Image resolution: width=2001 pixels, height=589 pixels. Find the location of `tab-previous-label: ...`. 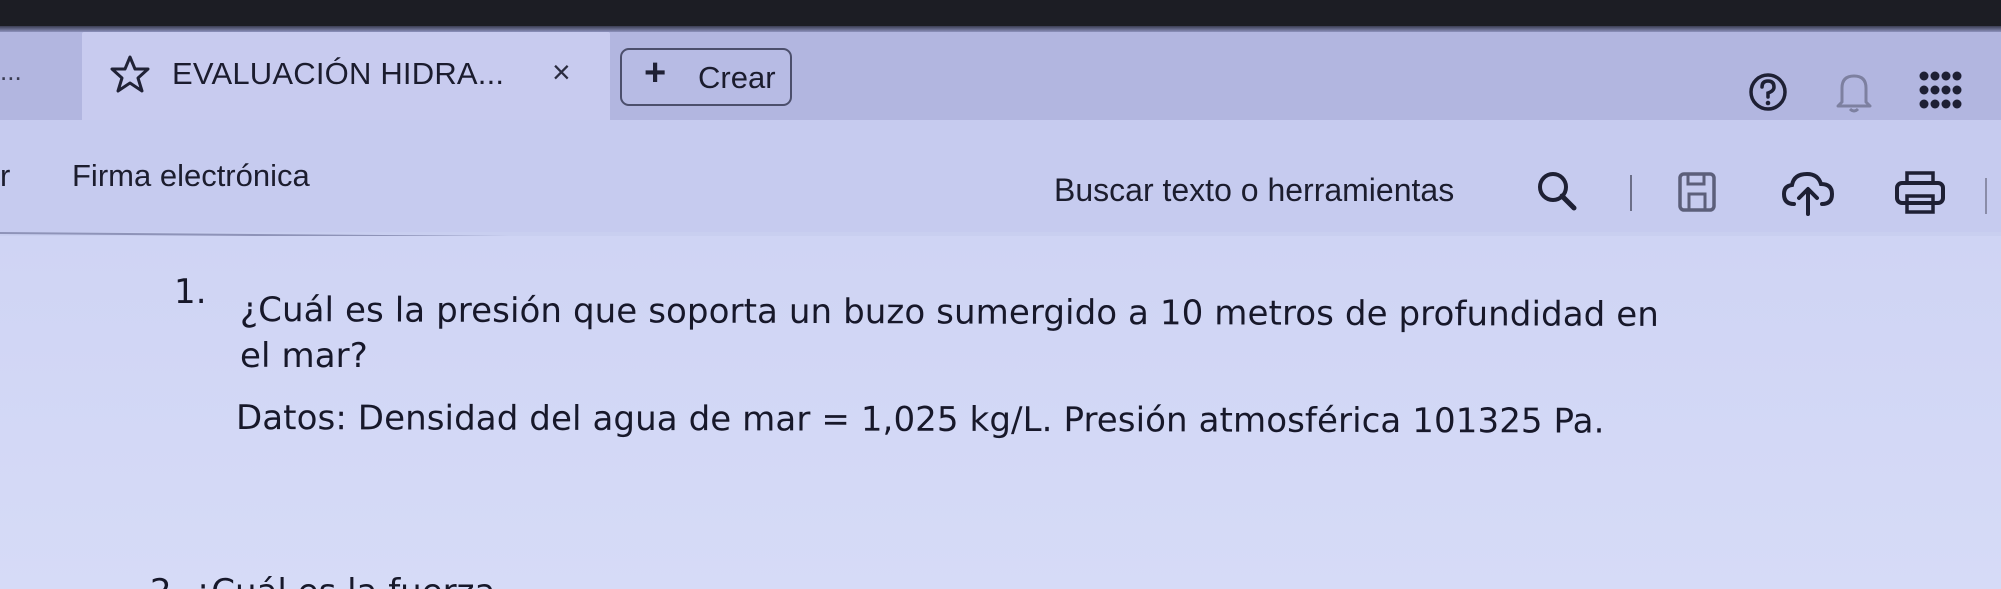

tab-previous-label: ... is located at coordinates (11, 71).